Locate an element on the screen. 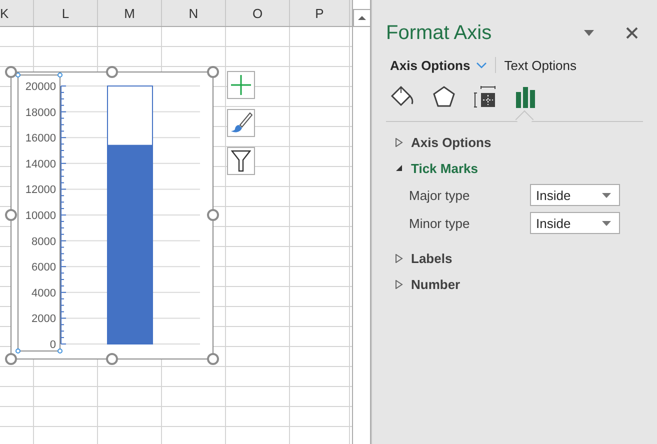  pentagon-icon is located at coordinates (444, 97).